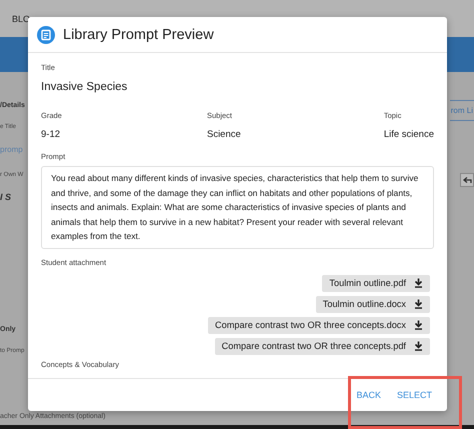  Describe the element at coordinates (224, 134) in the screenshot. I see `field-value: Science` at that location.